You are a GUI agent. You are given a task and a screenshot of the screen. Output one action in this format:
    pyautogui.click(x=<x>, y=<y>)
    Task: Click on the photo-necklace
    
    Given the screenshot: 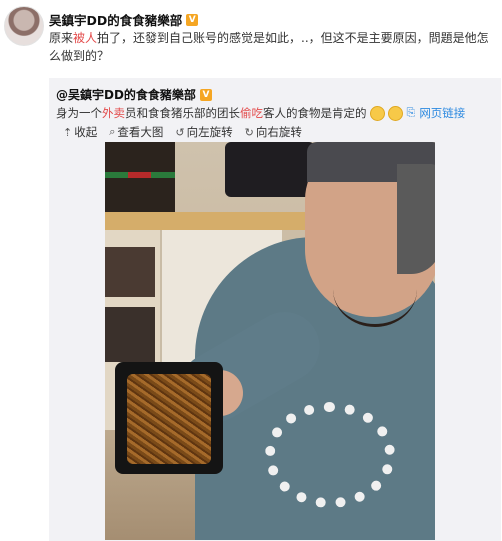 What is the action you would take?
    pyautogui.click(x=375, y=289)
    